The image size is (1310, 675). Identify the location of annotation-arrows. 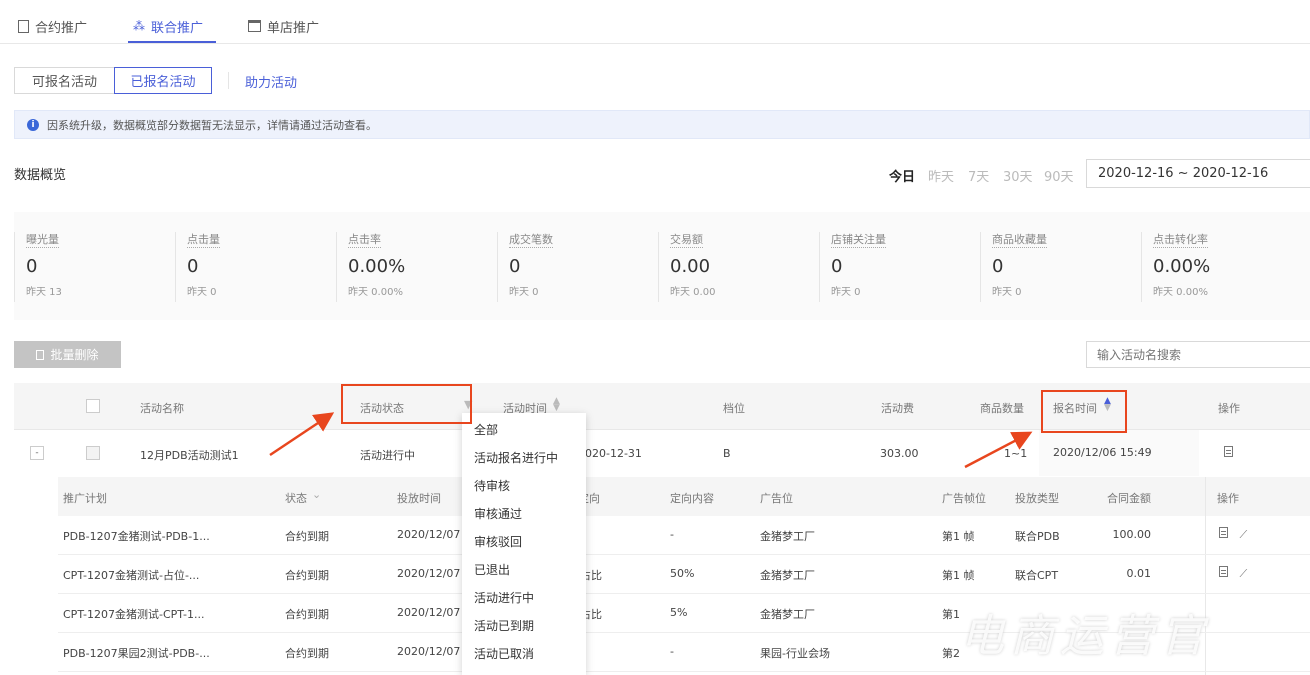
(651, 440).